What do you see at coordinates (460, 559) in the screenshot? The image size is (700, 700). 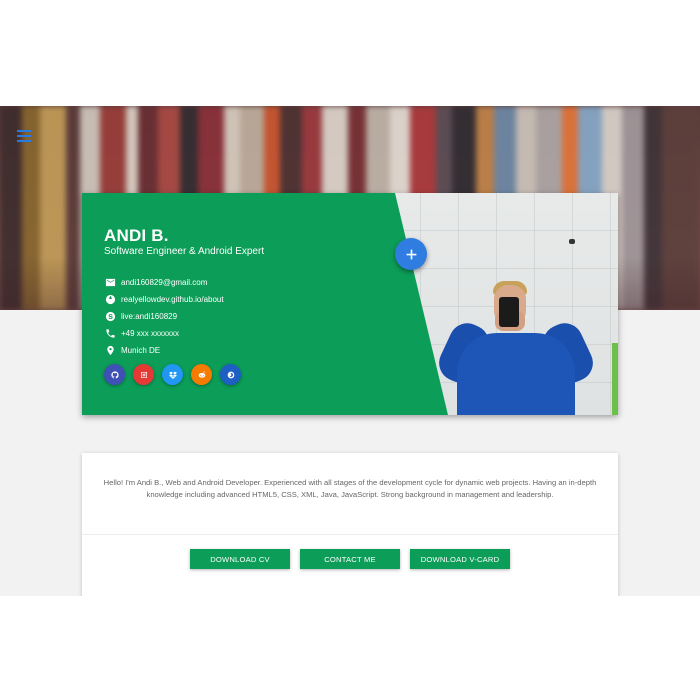 I see `download-vcard-button: DOWNLOAD V-CARD` at bounding box center [460, 559].